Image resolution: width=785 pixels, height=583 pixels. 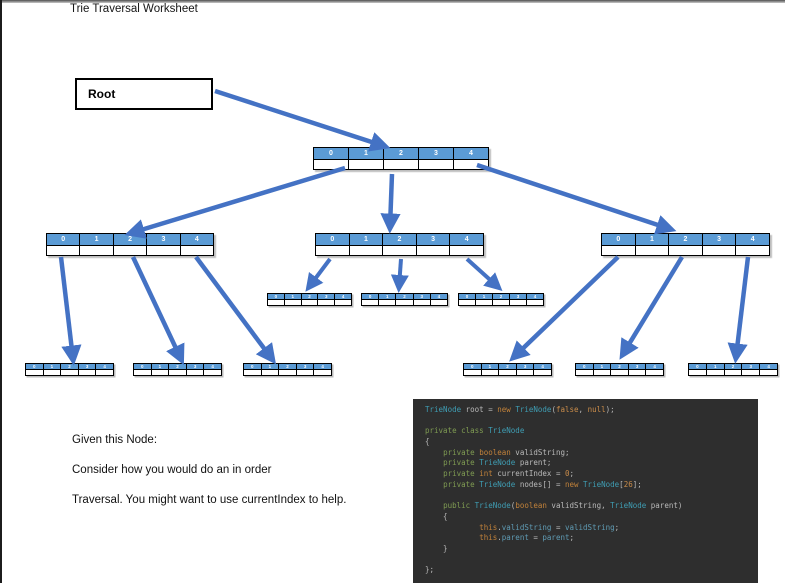 What do you see at coordinates (475, 431) in the screenshot?
I see `code-line: private class TrieNode` at bounding box center [475, 431].